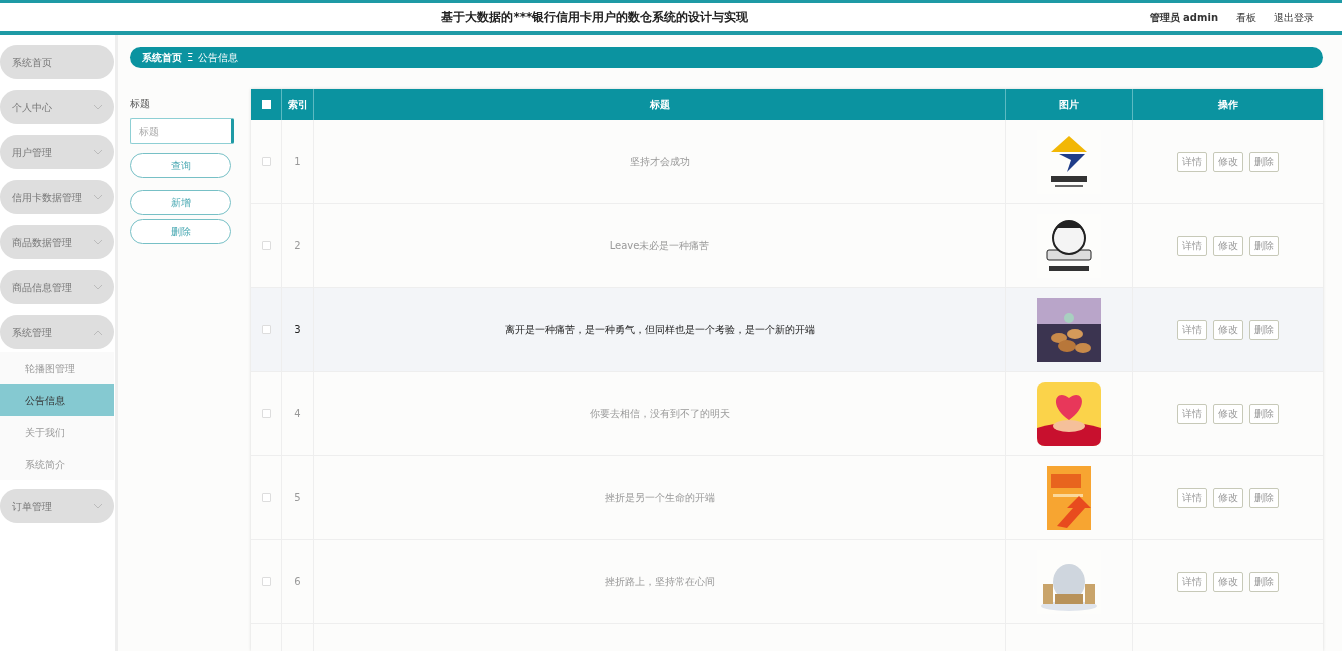 The image size is (1342, 651). Describe the element at coordinates (1228, 105) in the screenshot. I see `column-header: 操作` at that location.